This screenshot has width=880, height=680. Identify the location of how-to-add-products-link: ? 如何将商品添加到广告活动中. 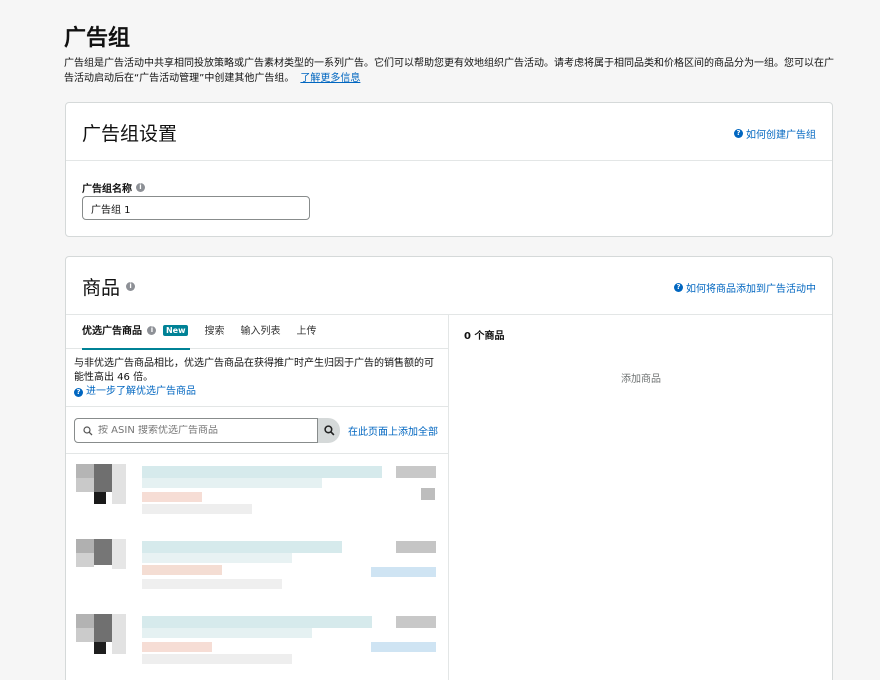
(745, 287).